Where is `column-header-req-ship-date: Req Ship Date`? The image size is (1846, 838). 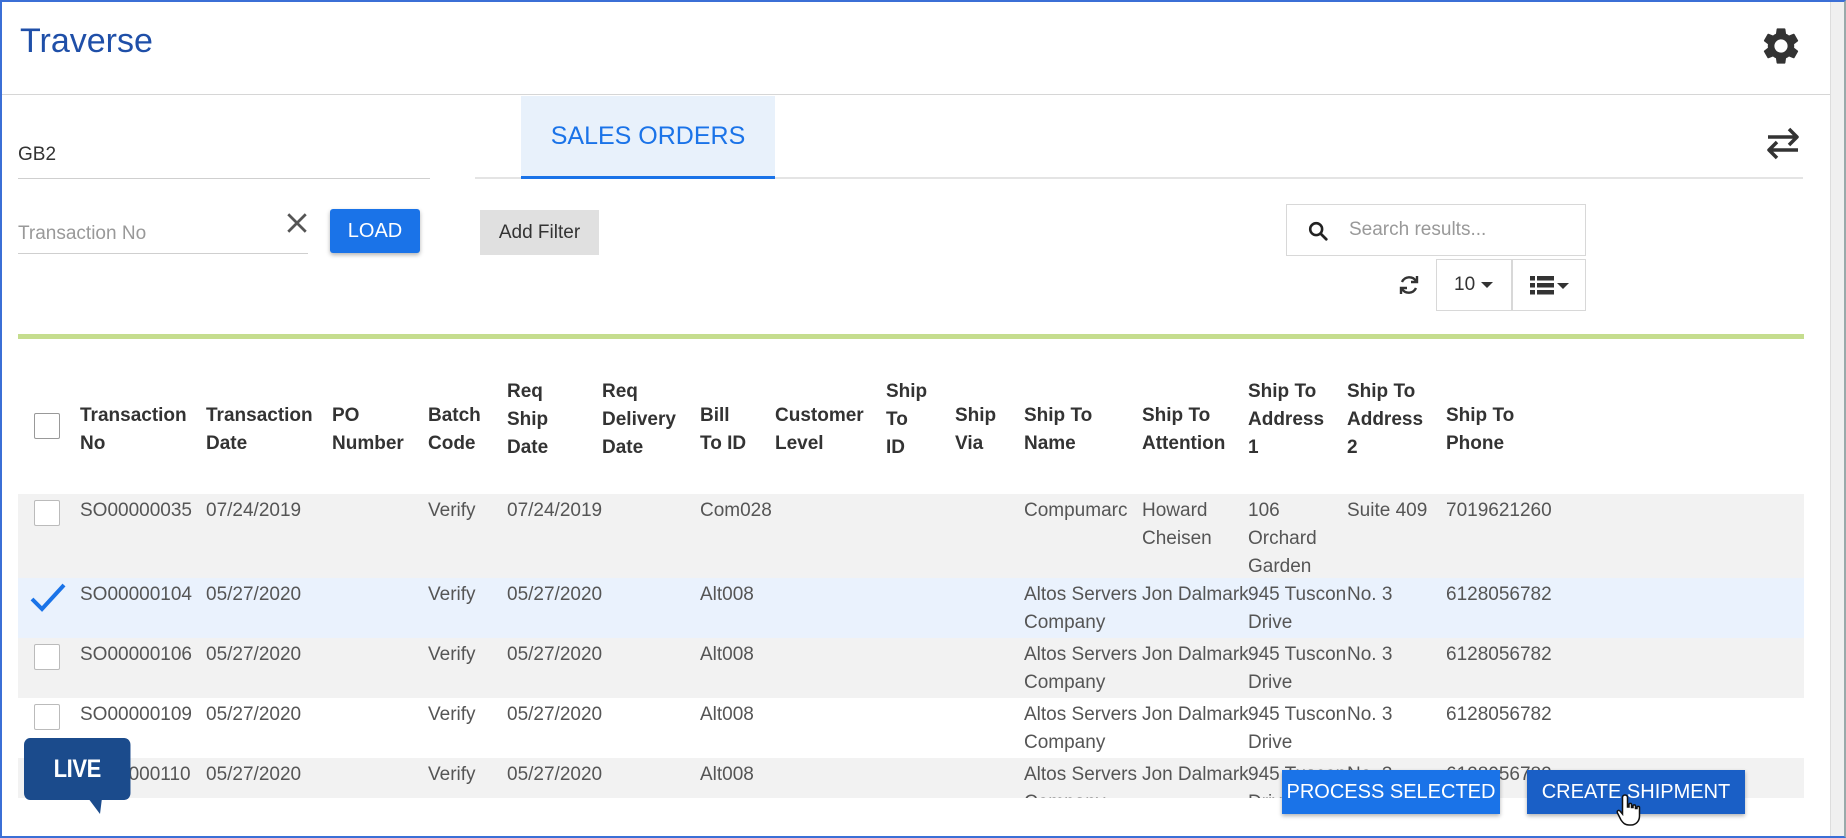
column-header-req-ship-date: Req Ship Date is located at coordinates (527, 420).